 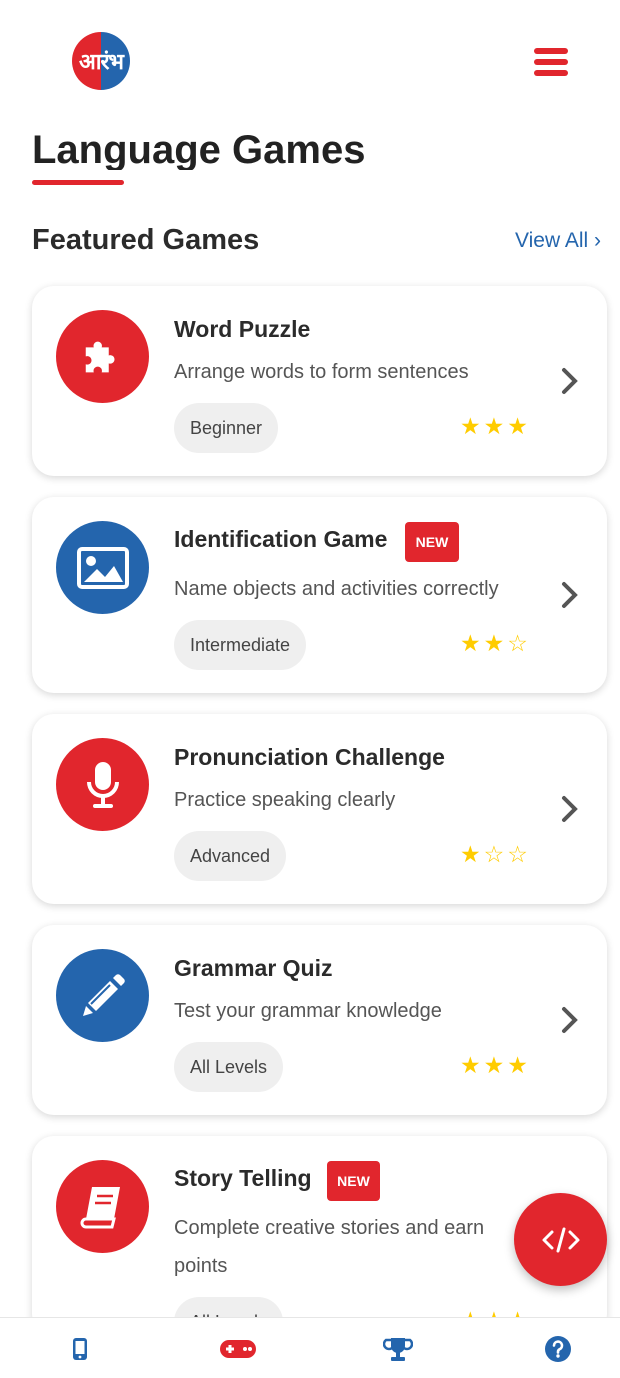 I want to click on code-icon, so click(x=560, y=1239).